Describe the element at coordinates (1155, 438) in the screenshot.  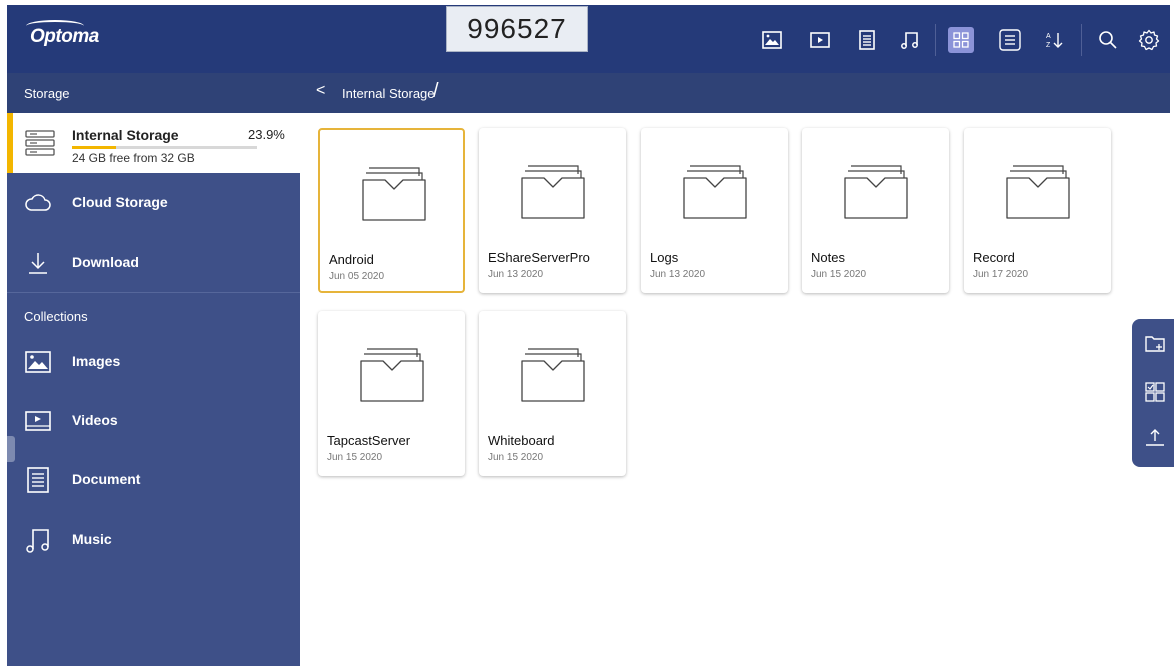
I see `upload-icon` at that location.